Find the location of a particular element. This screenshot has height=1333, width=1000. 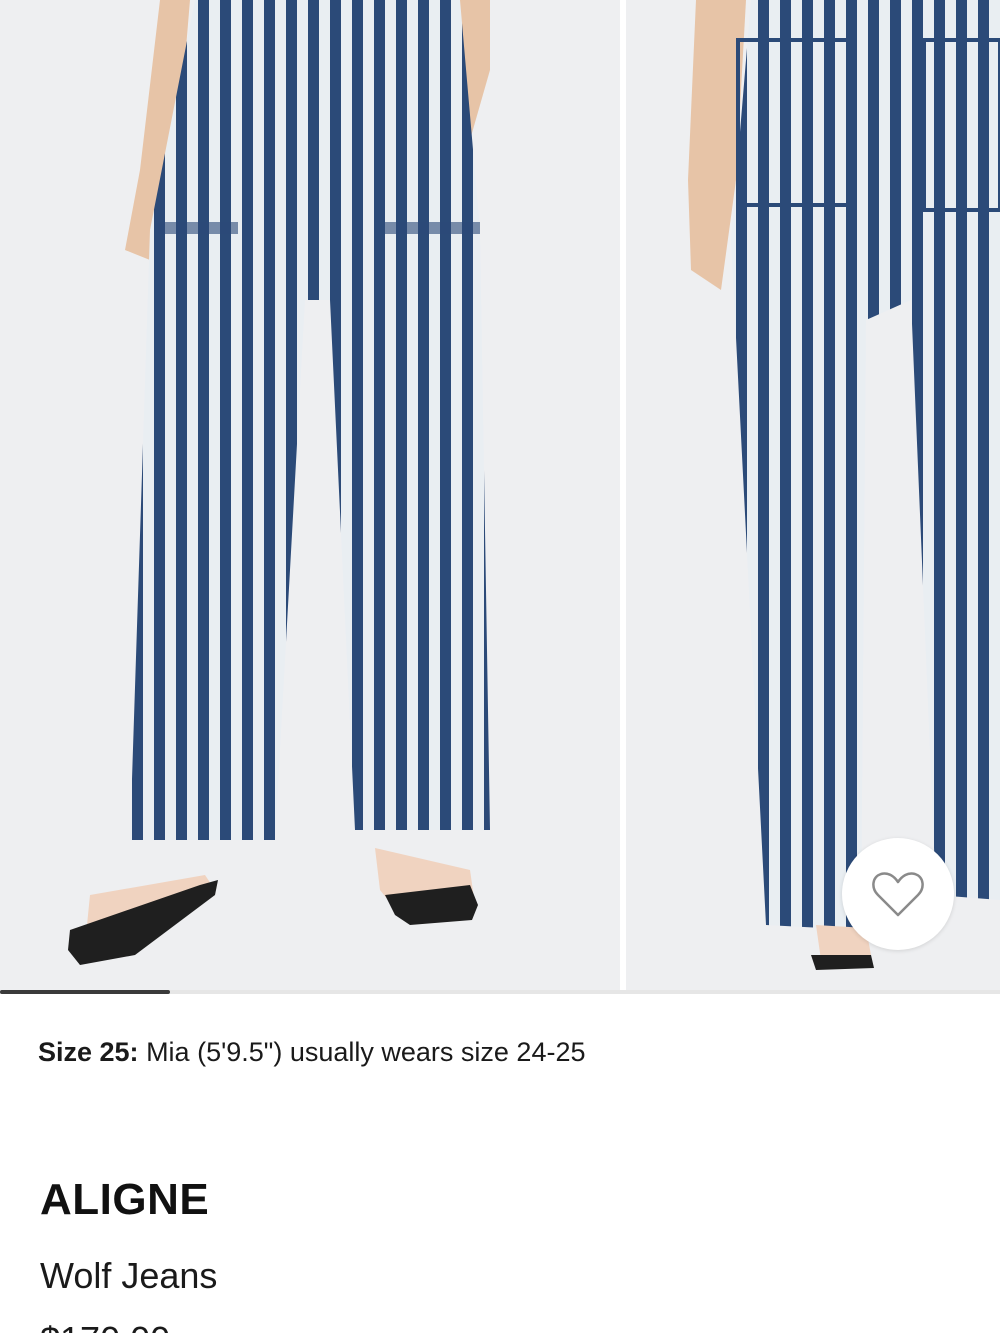

product-name: Wolf Jeans is located at coordinates (129, 1275).